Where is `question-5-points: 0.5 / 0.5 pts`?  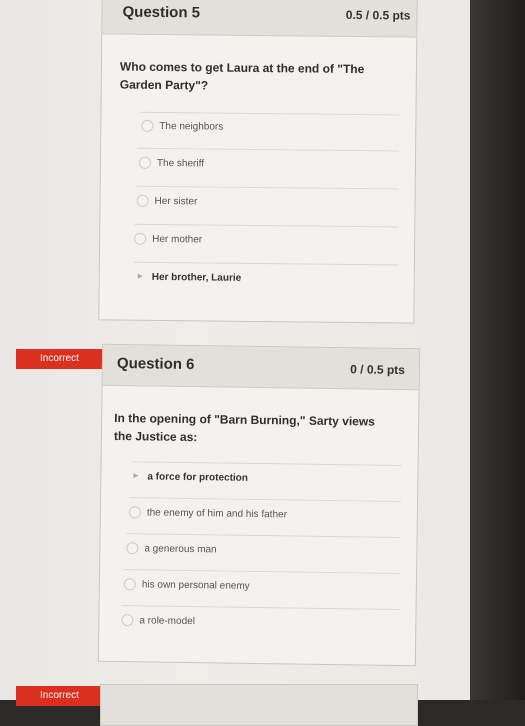 question-5-points: 0.5 / 0.5 pts is located at coordinates (378, 15).